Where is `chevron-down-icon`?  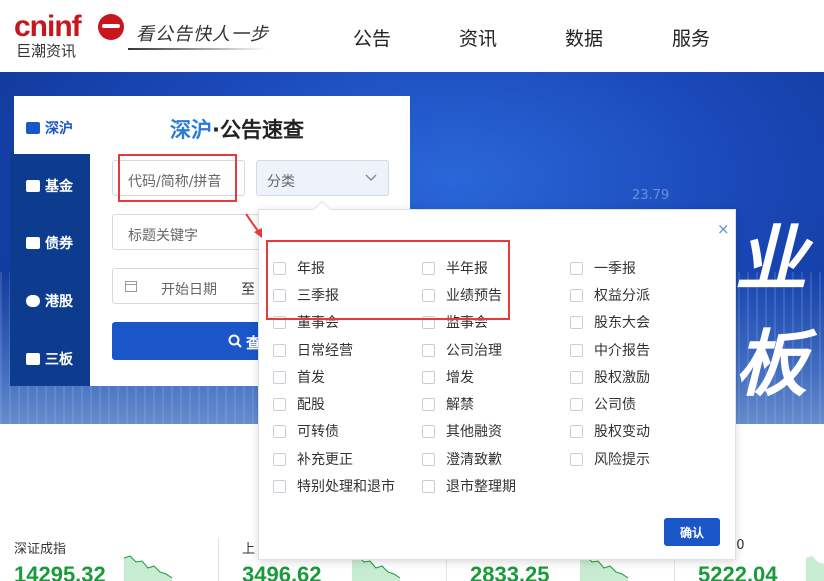 chevron-down-icon is located at coordinates (371, 177).